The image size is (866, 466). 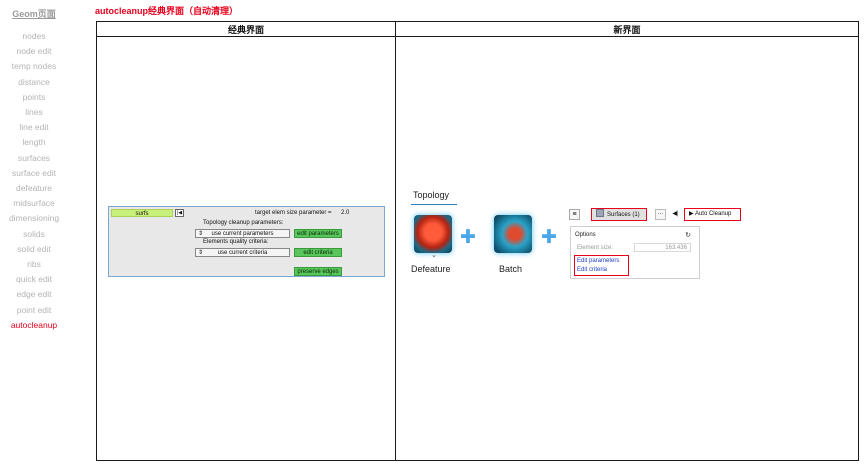 I want to click on topology-params-label: Topology cleanup parameters:, so click(x=243, y=223).